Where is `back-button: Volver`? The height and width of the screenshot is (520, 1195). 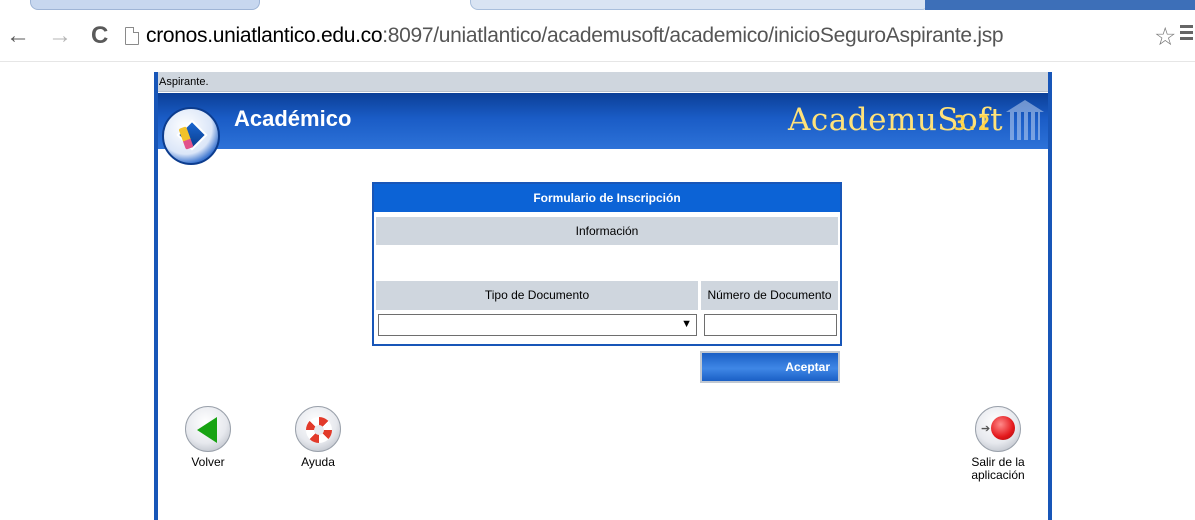
back-button: Volver is located at coordinates (208, 437).